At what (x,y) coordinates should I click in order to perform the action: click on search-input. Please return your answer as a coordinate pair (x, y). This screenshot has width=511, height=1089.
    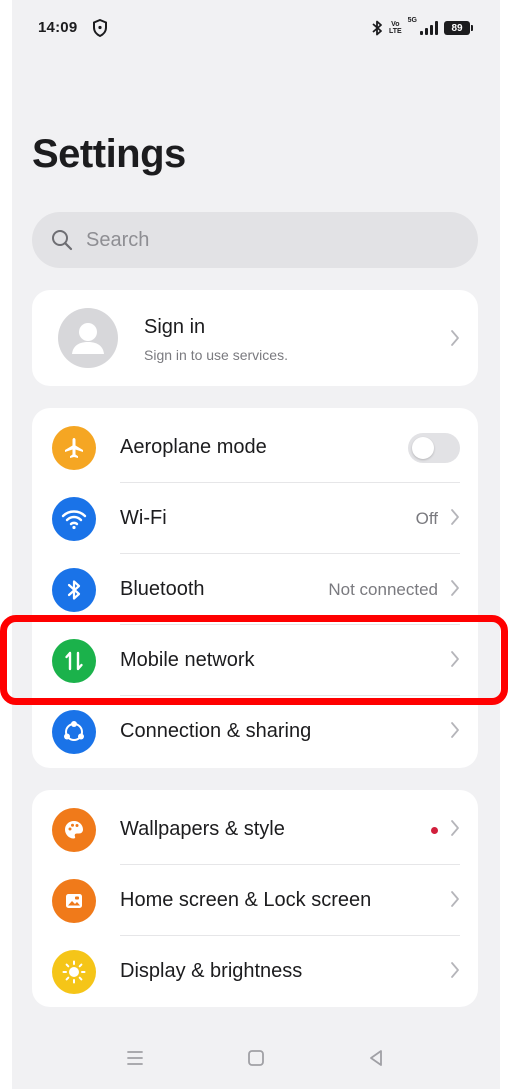
    Looking at the image, I should click on (256, 240).